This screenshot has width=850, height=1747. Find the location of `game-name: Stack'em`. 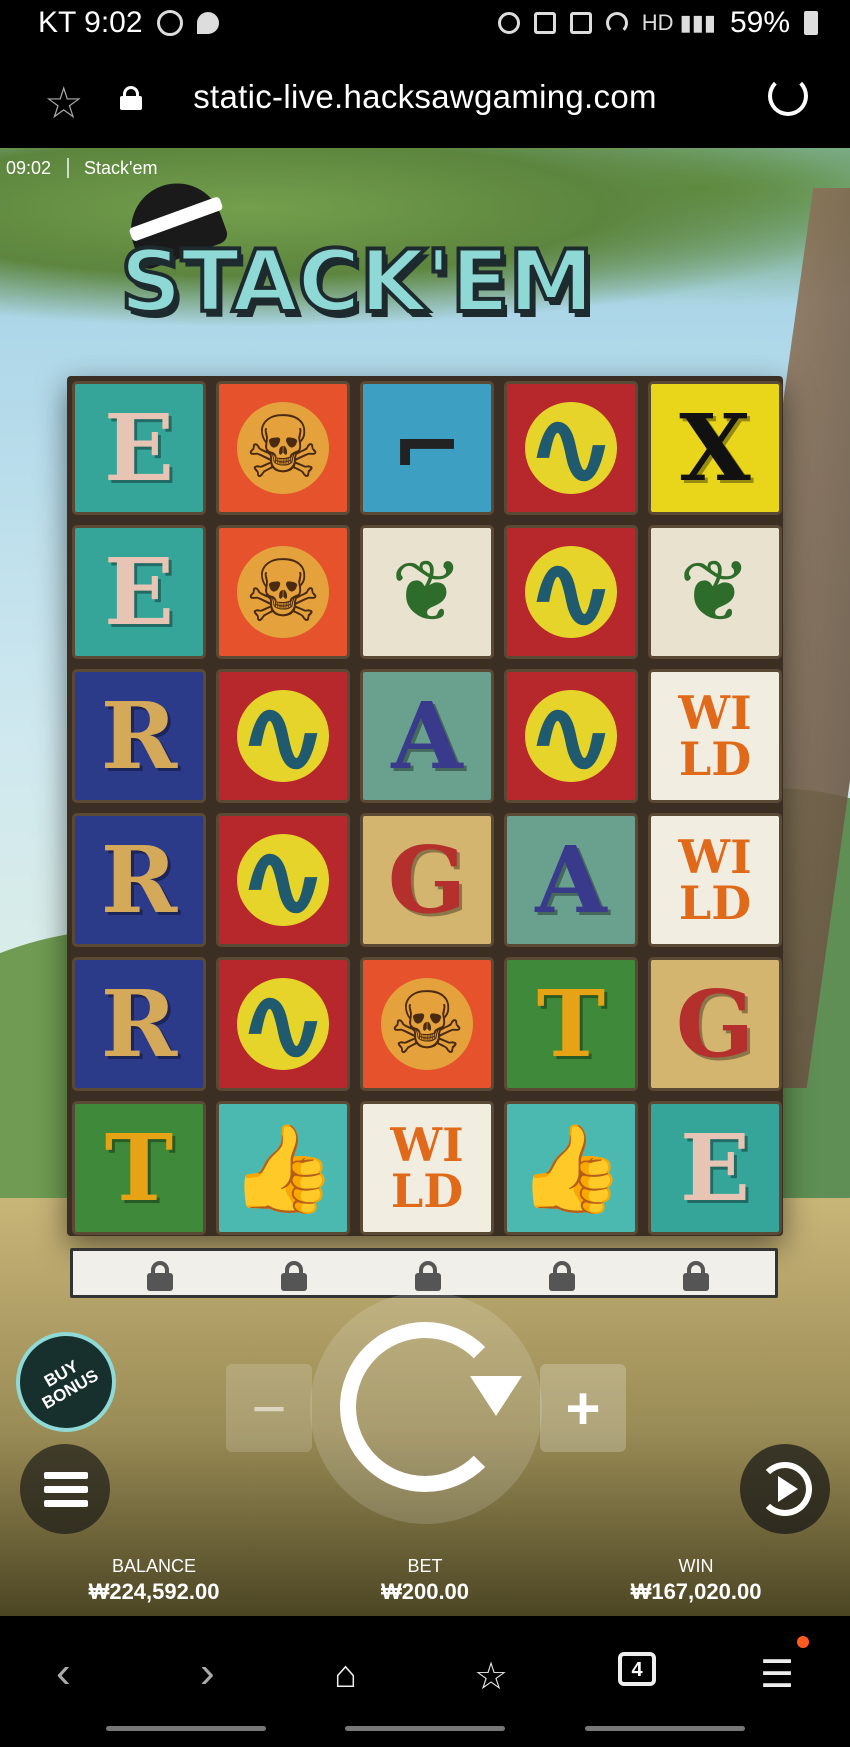

game-name: Stack'em is located at coordinates (121, 168).